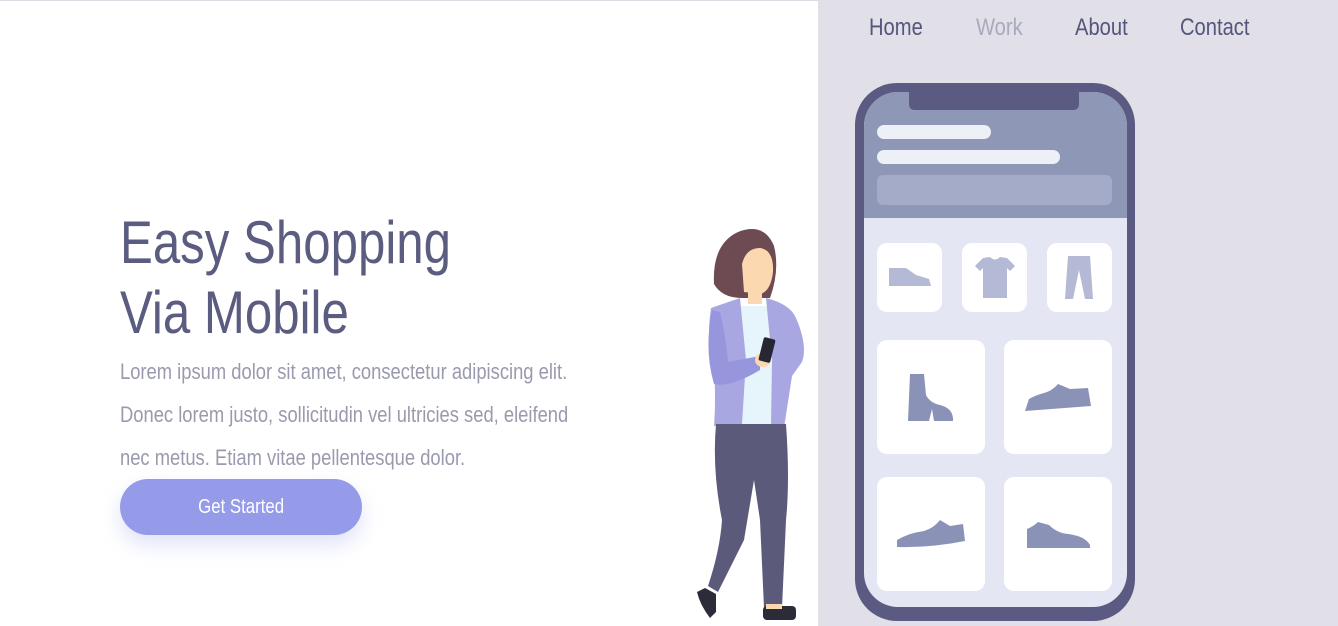 The image size is (1338, 626). What do you see at coordinates (994, 190) in the screenshot?
I see `search-bar-shape` at bounding box center [994, 190].